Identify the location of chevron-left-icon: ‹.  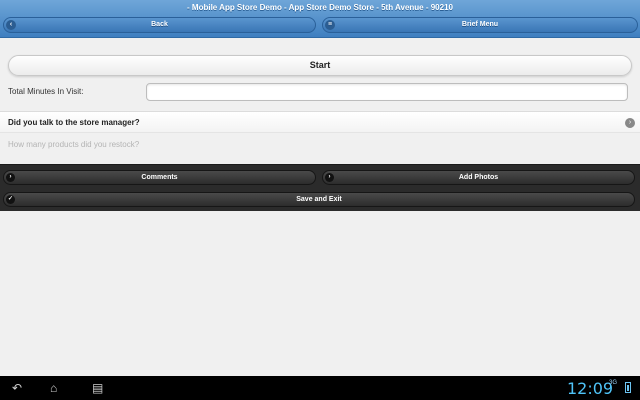
(11, 25).